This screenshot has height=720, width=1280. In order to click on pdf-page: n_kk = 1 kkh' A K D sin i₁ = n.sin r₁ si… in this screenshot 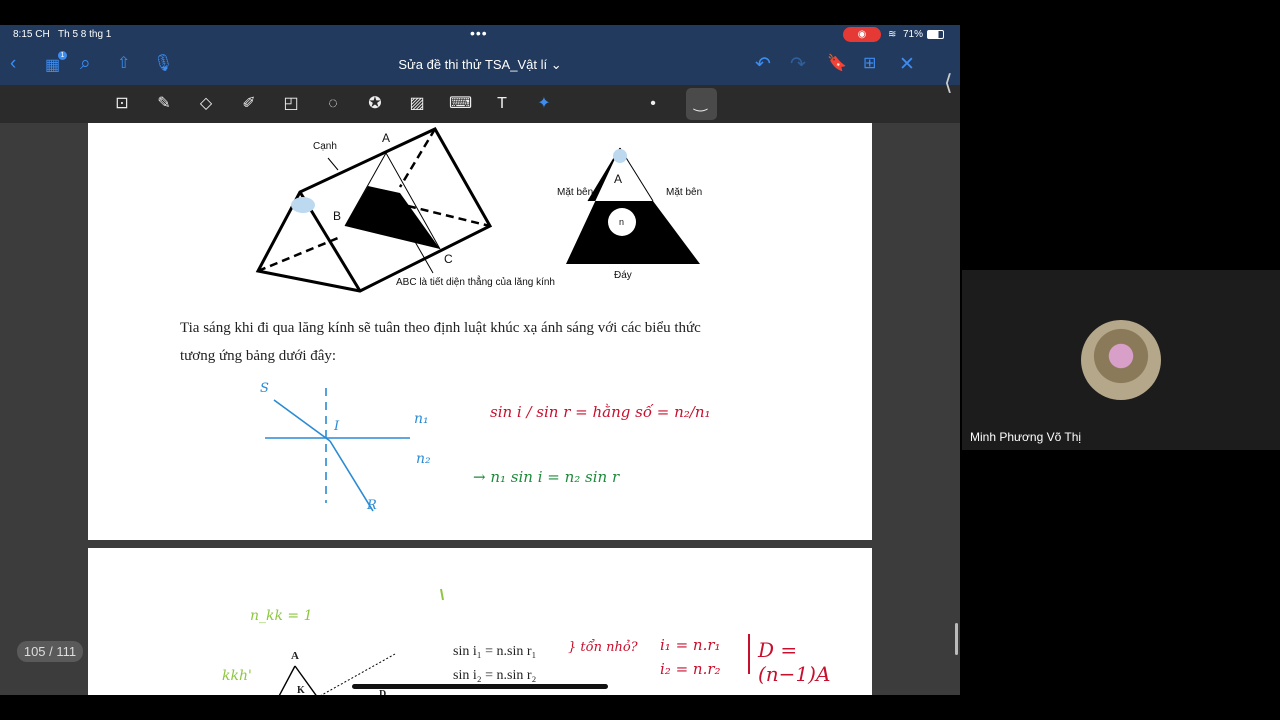, I will do `click(480, 621)`.